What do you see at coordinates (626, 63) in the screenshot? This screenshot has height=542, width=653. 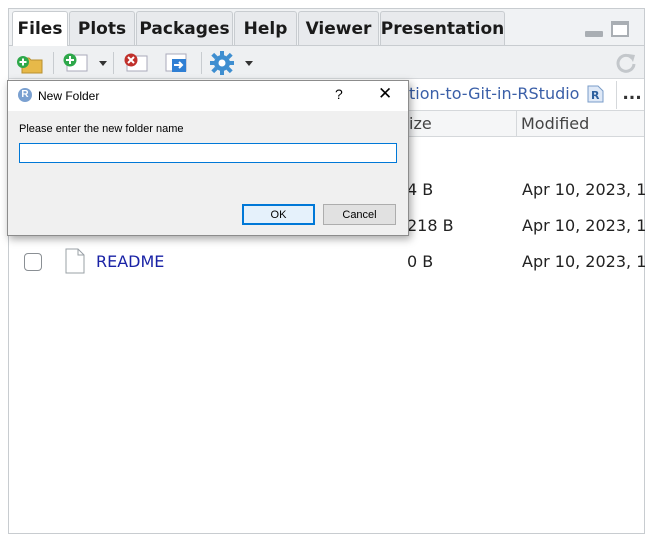 I see `refresh-icon` at bounding box center [626, 63].